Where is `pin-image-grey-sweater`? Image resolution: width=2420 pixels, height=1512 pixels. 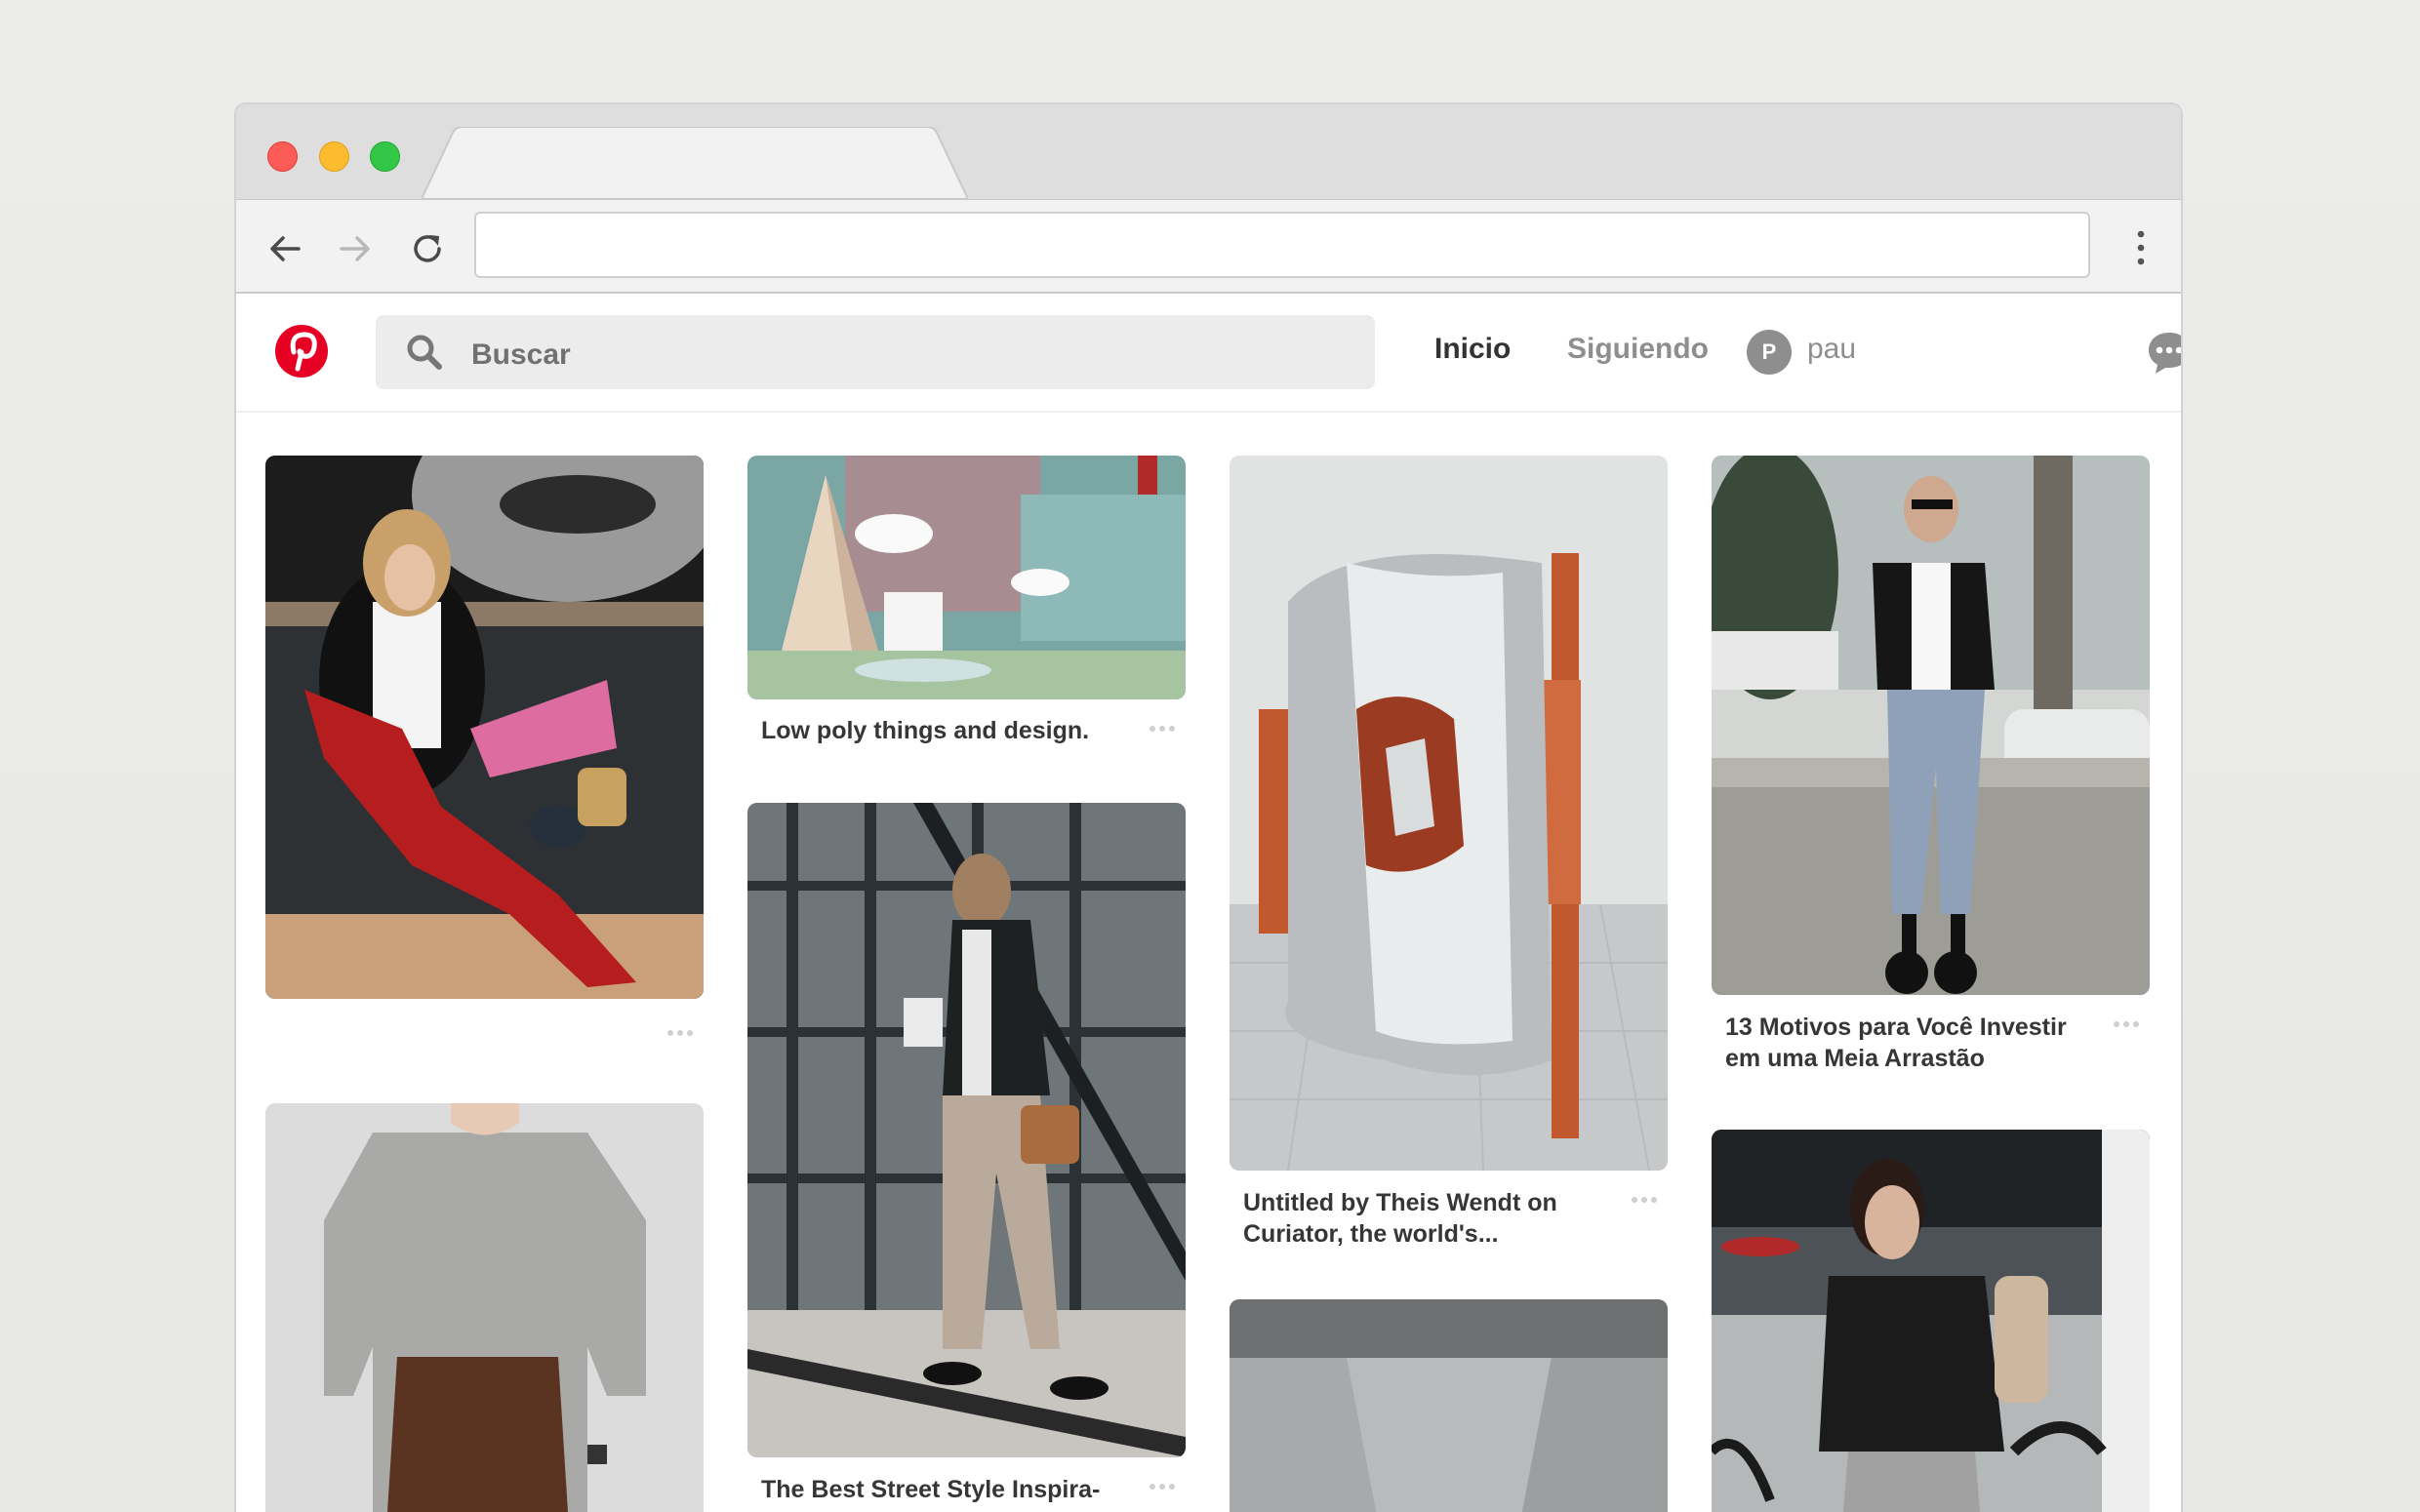
pin-image-grey-sweater is located at coordinates (484, 1307).